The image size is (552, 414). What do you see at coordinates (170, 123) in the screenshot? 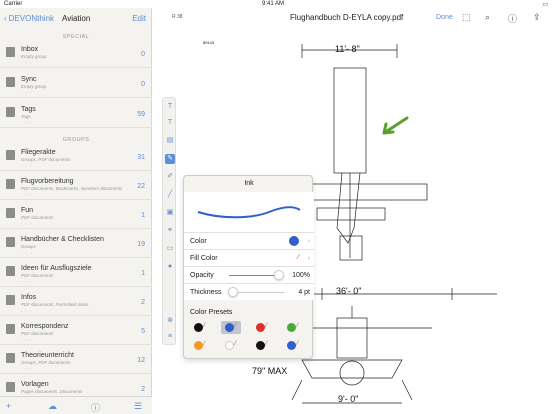
I see `text-box-icon: T` at bounding box center [170, 123].